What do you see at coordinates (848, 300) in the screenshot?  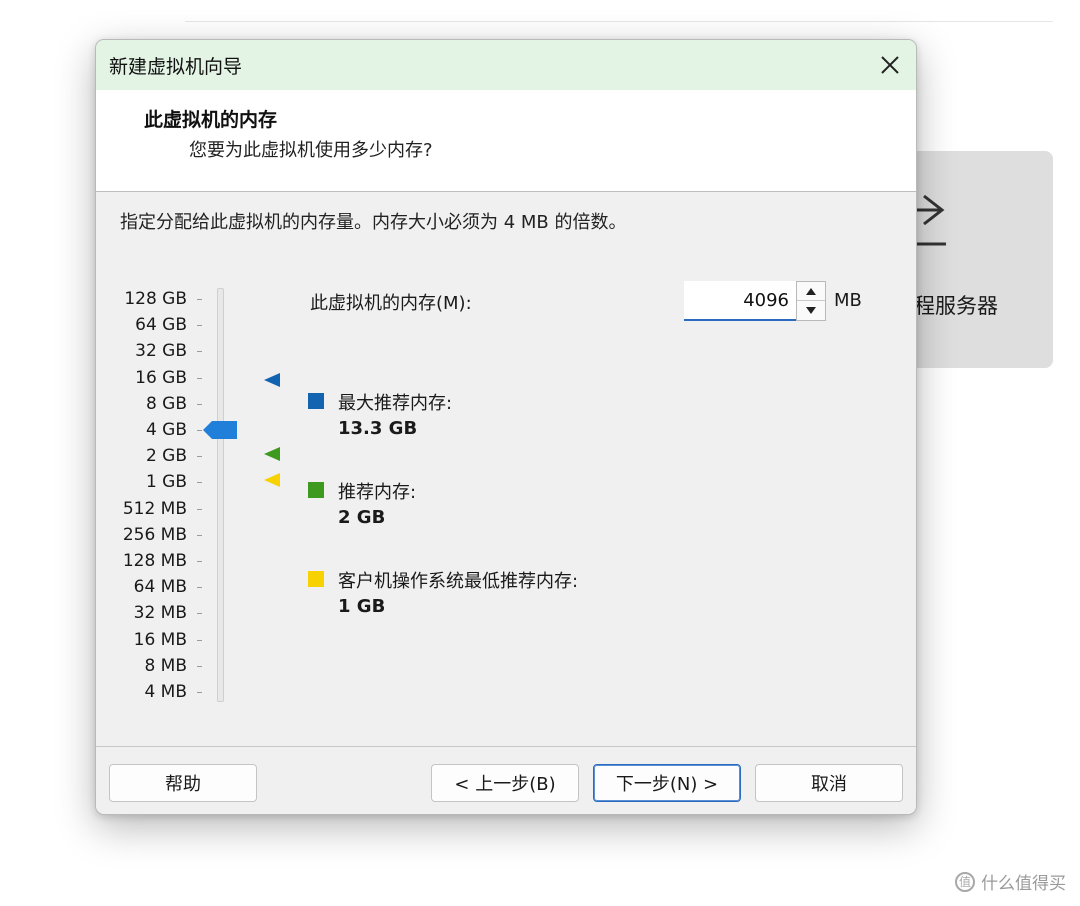 I see `memory-unit: MB` at bounding box center [848, 300].